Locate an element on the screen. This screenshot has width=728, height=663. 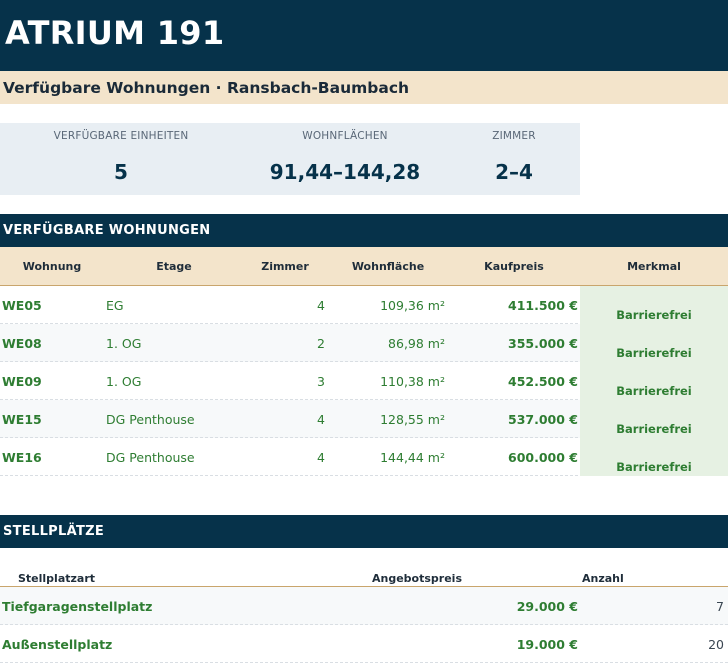
cell-area: 144,44 m² is located at coordinates (412, 457).